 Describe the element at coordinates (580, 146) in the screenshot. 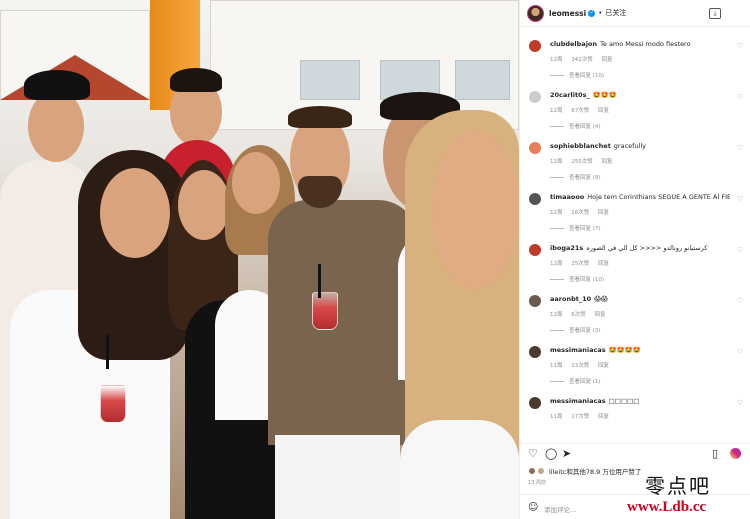

I see `commenter-username: sophiebblanchet` at that location.